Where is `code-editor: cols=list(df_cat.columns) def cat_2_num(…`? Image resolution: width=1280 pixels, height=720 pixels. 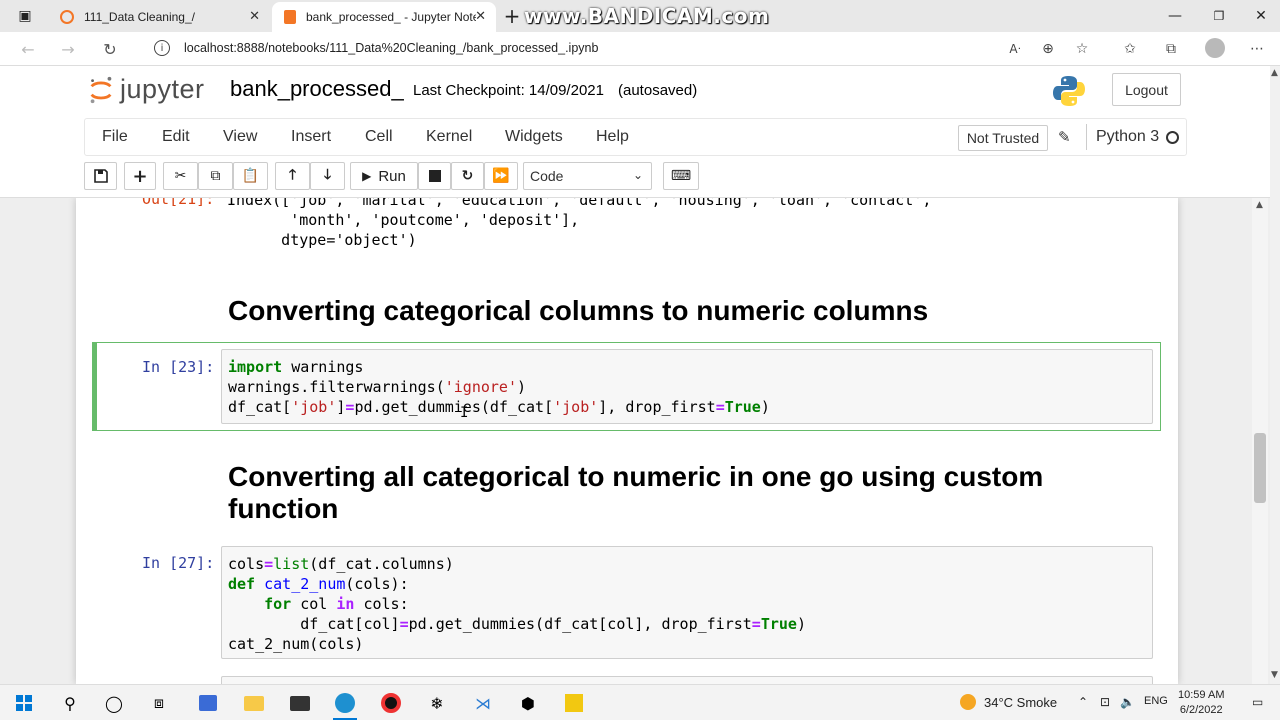 code-editor: cols=list(df_cat.columns) def cat_2_num(… is located at coordinates (687, 602).